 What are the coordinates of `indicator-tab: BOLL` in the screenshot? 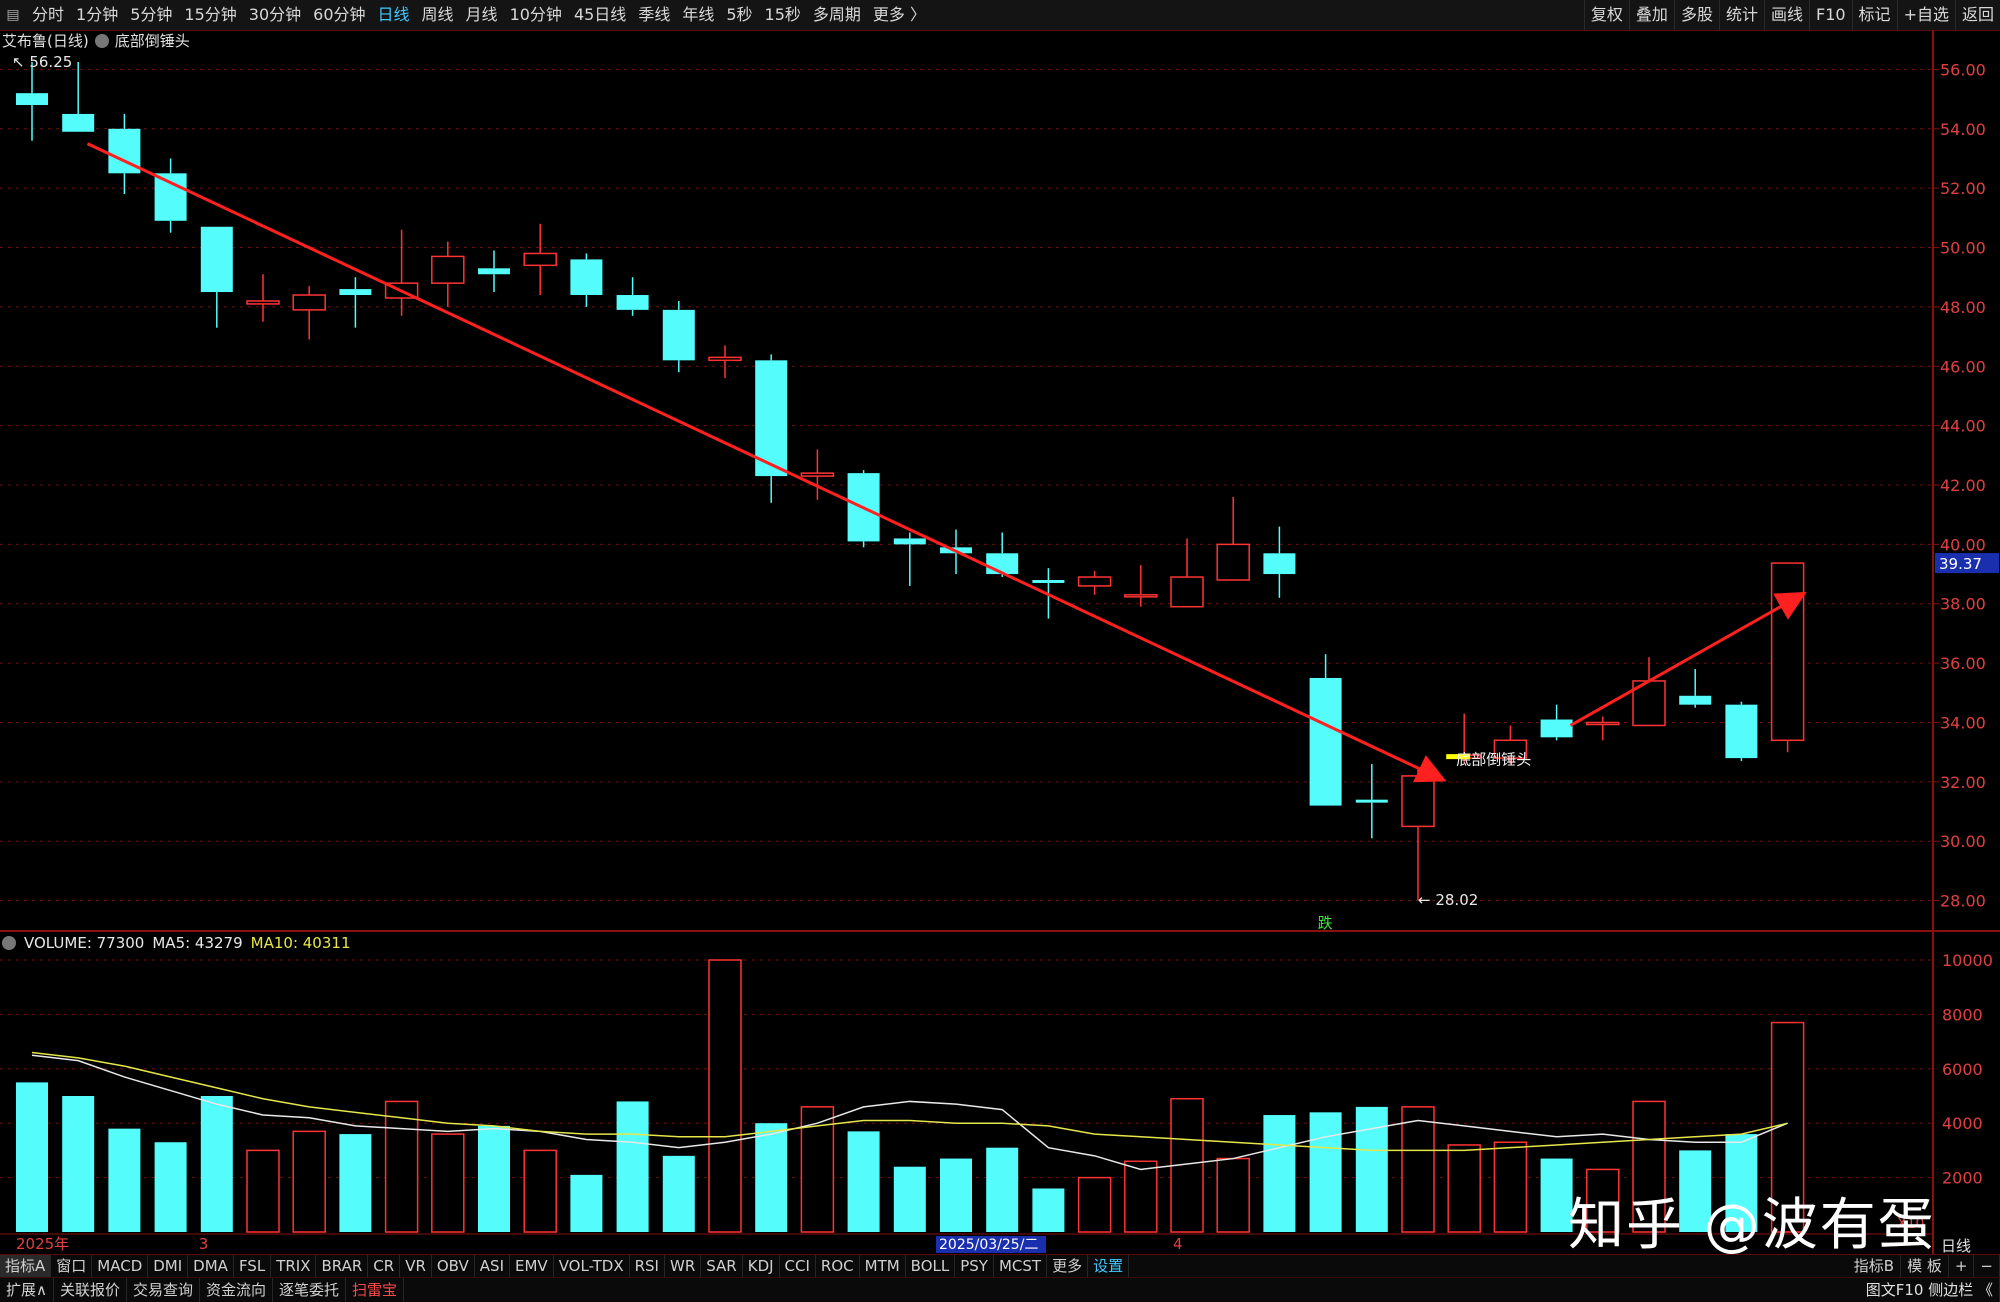 It's located at (931, 1266).